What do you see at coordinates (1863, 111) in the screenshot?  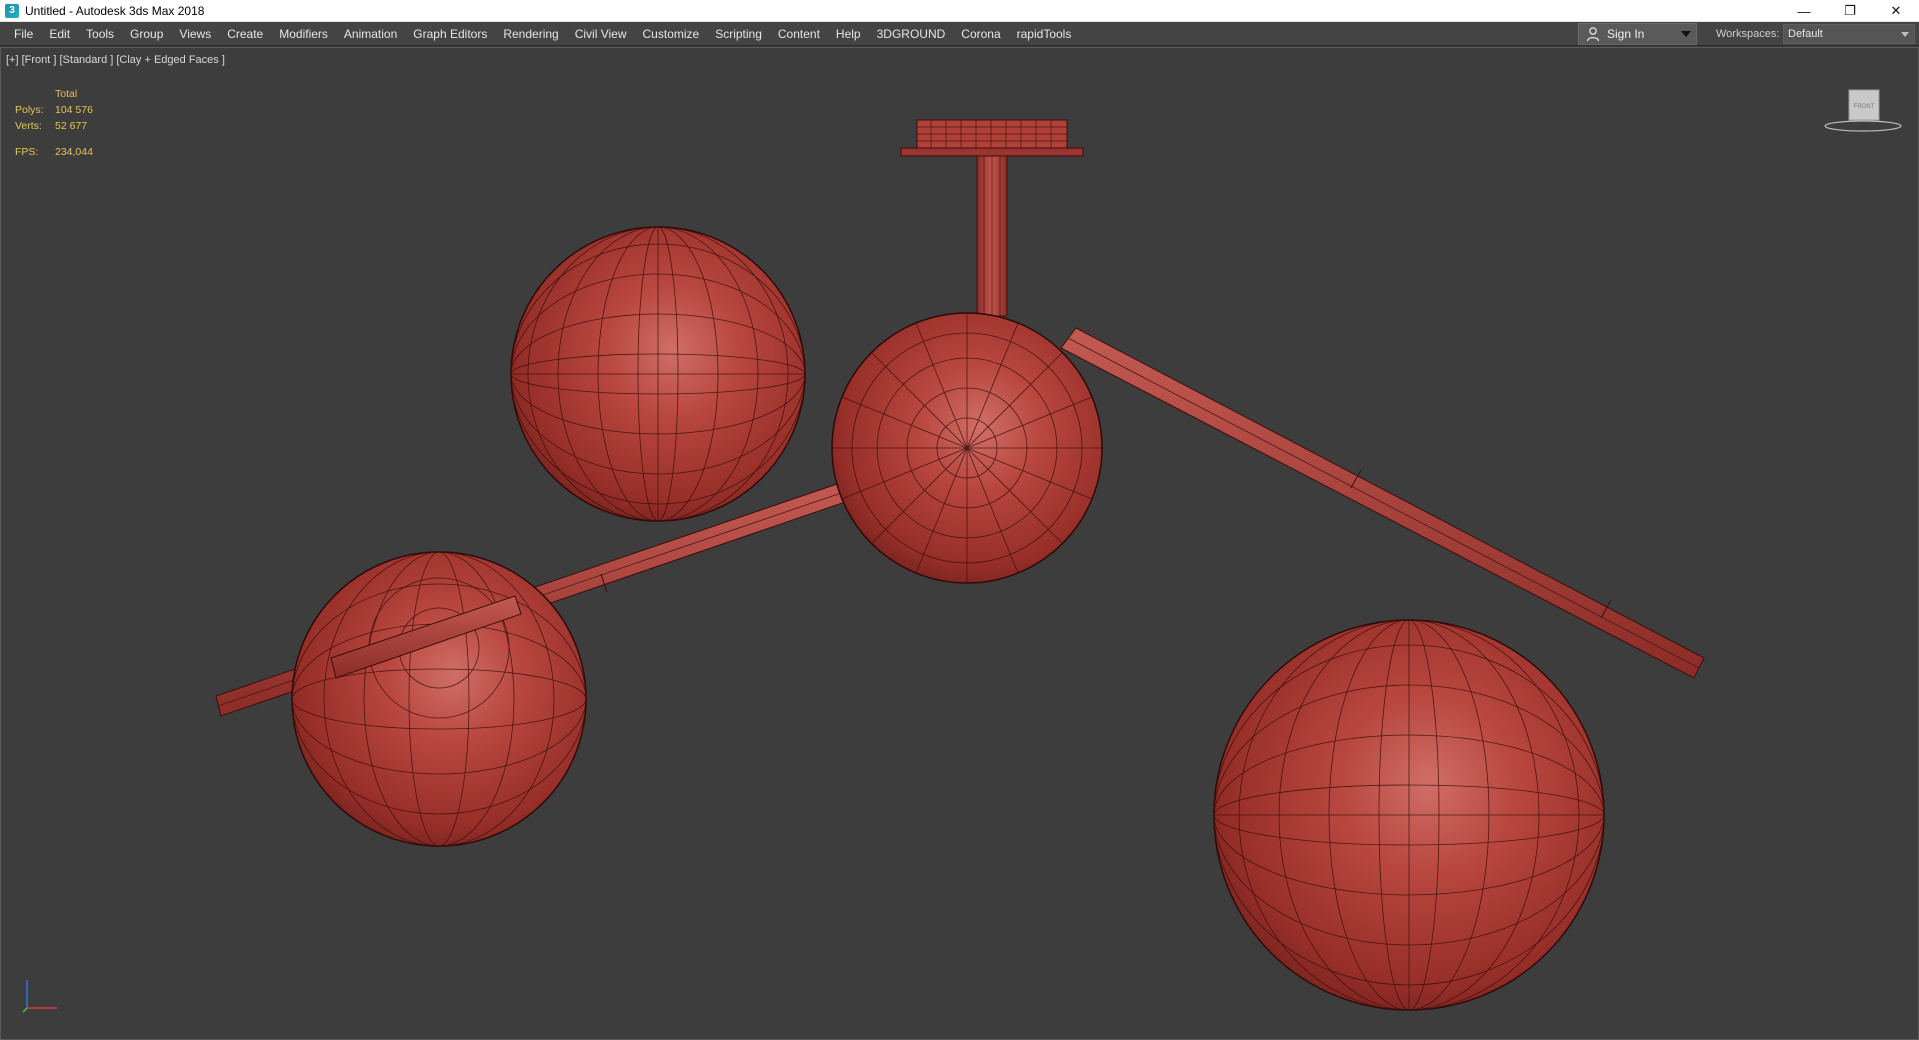 I see `viewcube: FRONT` at bounding box center [1863, 111].